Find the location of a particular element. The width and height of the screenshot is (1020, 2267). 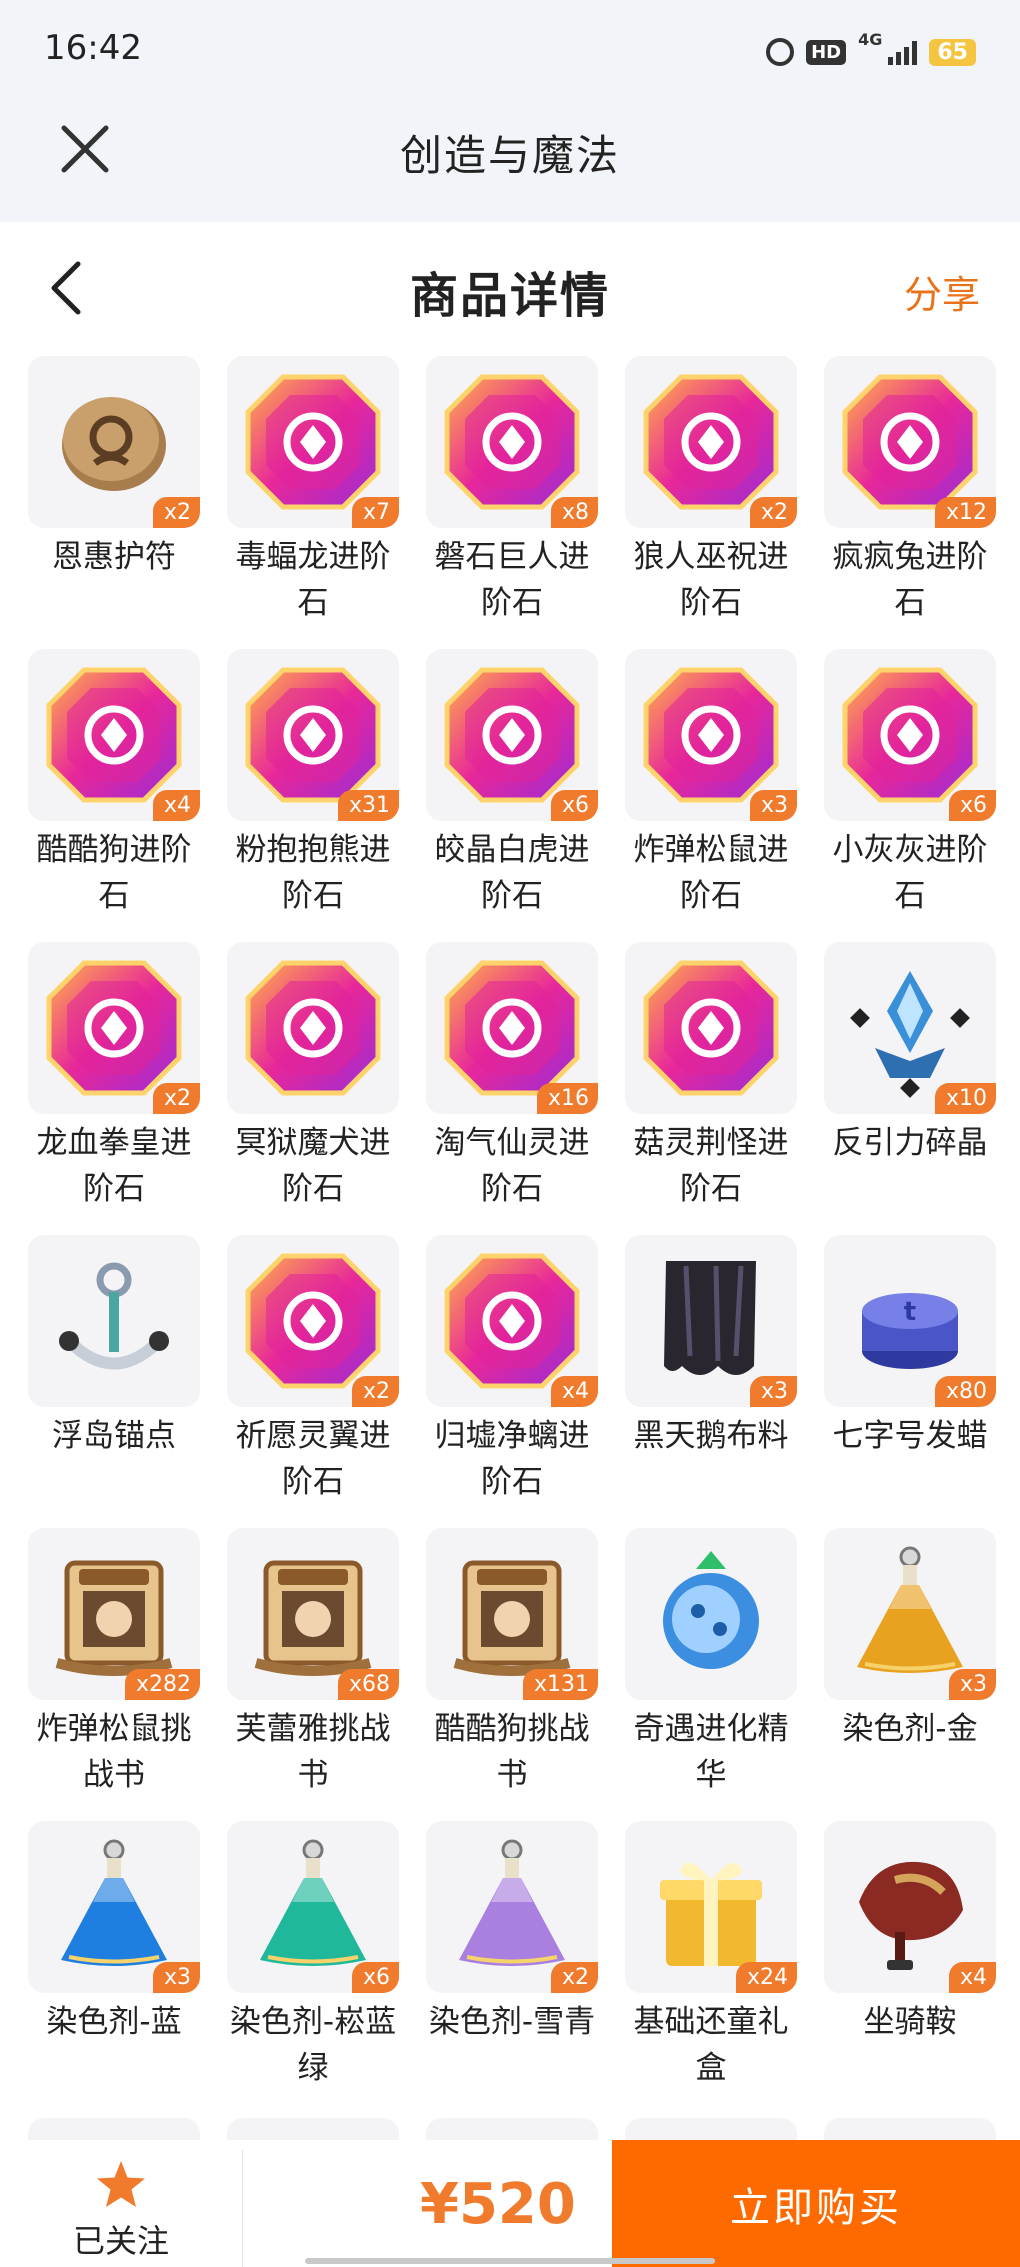

item-name: 坐骑鞍 is located at coordinates (910, 2022).